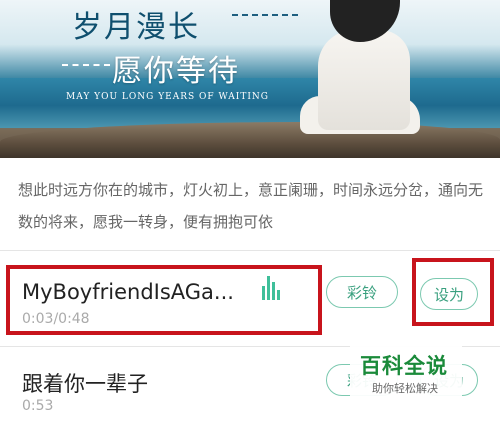 The height and width of the screenshot is (428, 500). What do you see at coordinates (85, 384) in the screenshot?
I see `song-title: 跟着你一辈子` at bounding box center [85, 384].